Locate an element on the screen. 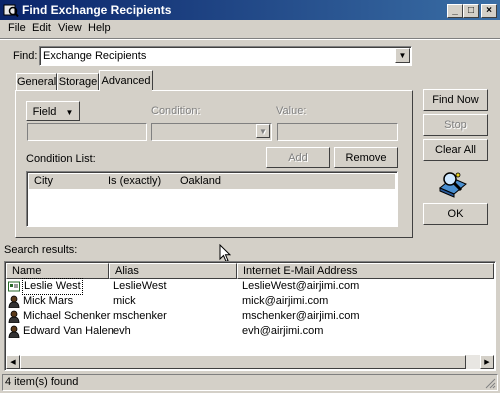 The width and height of the screenshot is (500, 393). field-input is located at coordinates (87, 132).